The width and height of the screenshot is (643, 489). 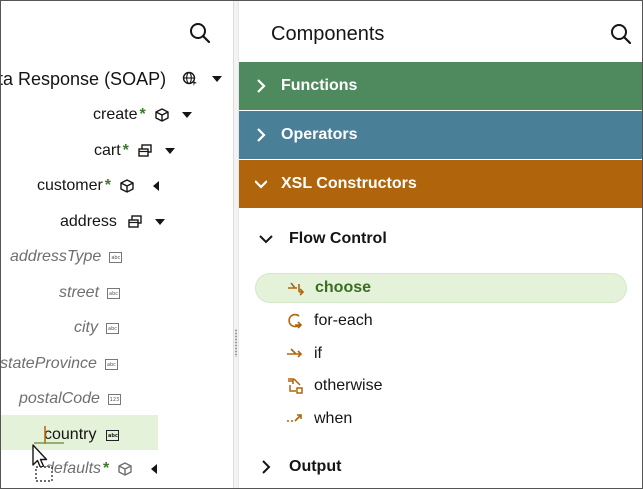 I want to click on category-operators: Operators, so click(x=440, y=135).